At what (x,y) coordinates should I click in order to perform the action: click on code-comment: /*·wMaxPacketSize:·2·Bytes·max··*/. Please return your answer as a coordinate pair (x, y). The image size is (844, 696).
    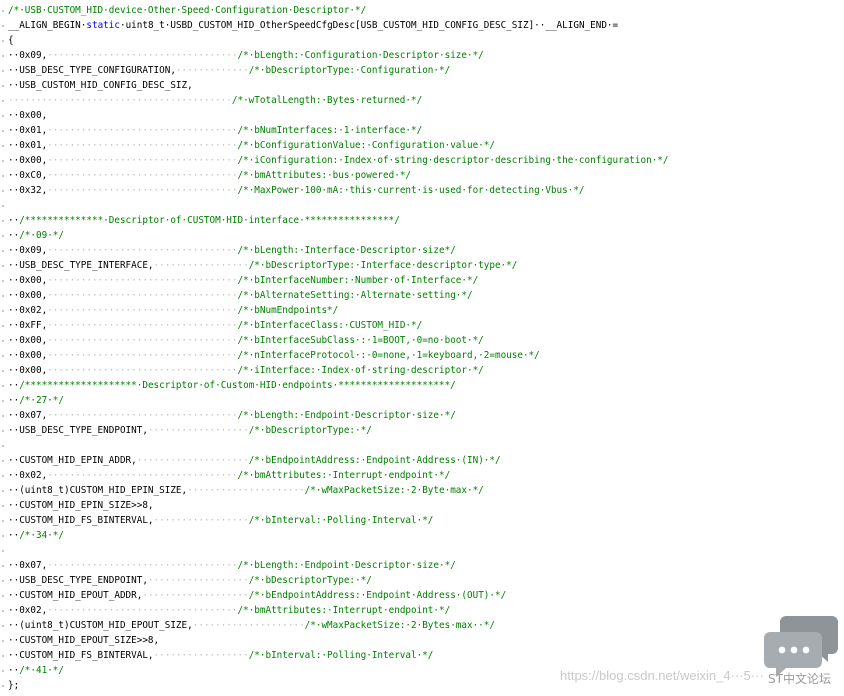
    Looking at the image, I should click on (399, 625).